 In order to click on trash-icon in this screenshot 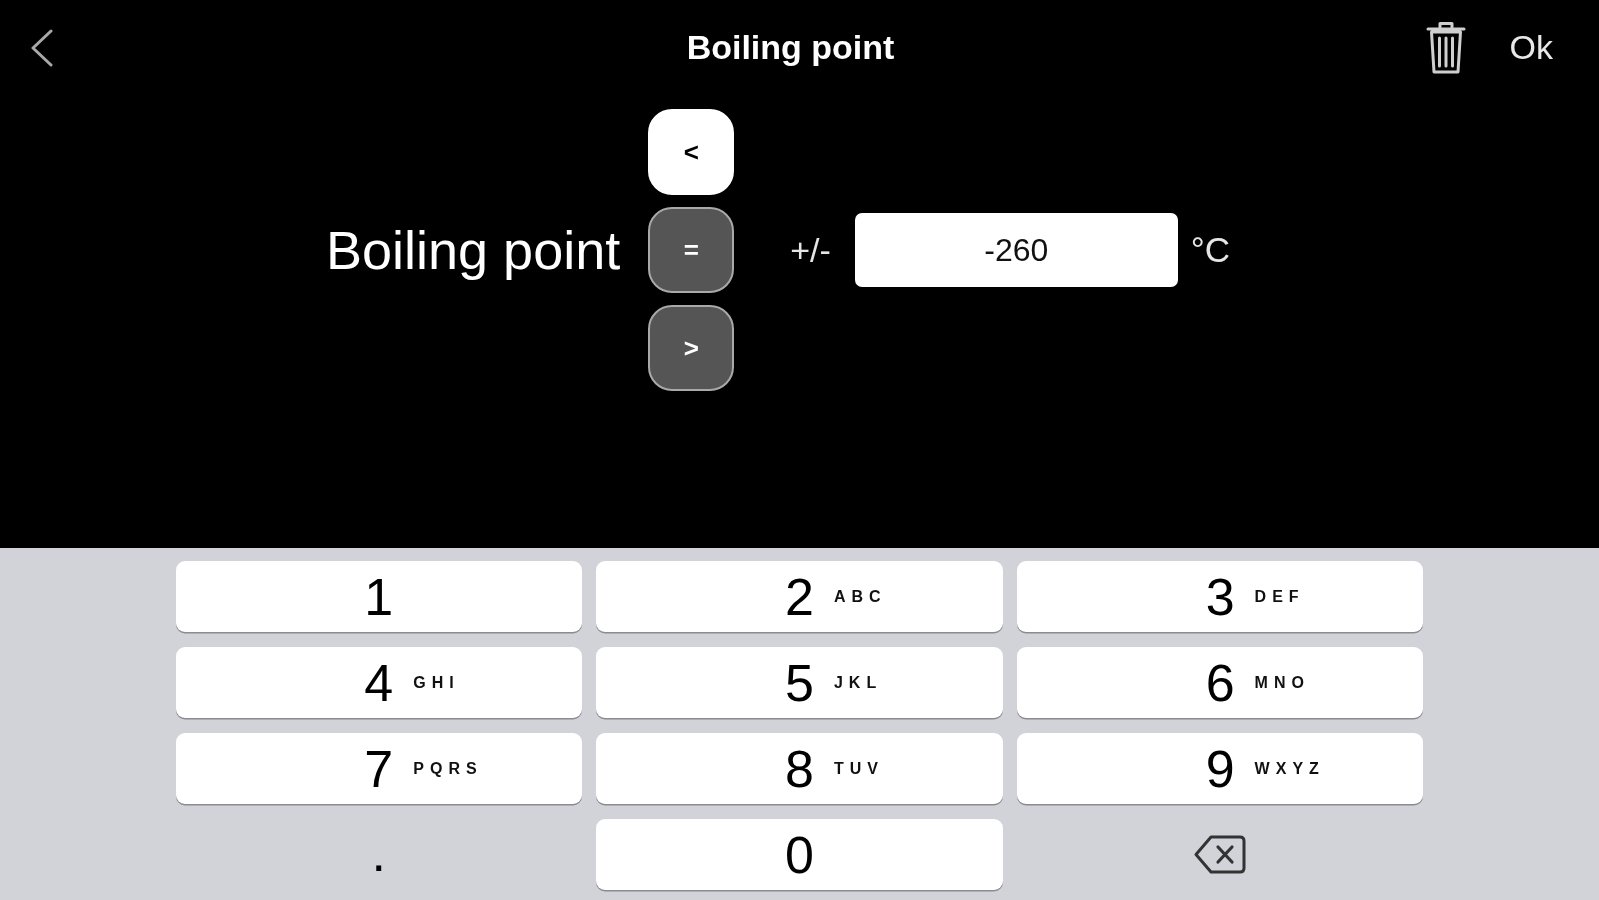, I will do `click(1445, 47)`.